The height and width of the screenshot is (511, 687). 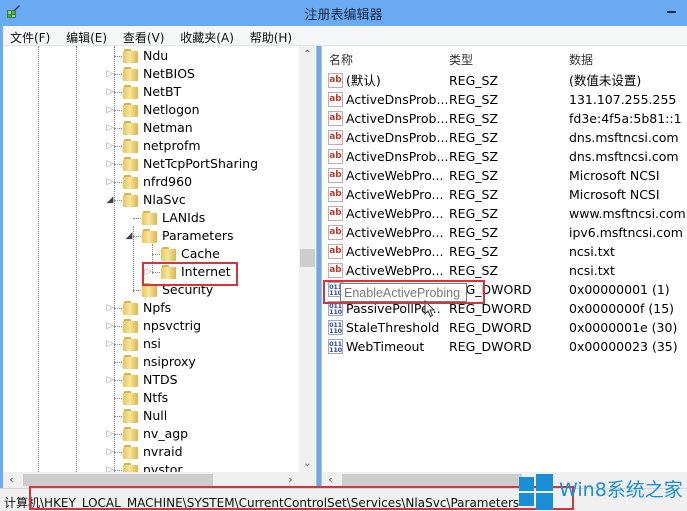 What do you see at coordinates (206, 36) in the screenshot?
I see `menu-favorites: 收藏夹(A)` at bounding box center [206, 36].